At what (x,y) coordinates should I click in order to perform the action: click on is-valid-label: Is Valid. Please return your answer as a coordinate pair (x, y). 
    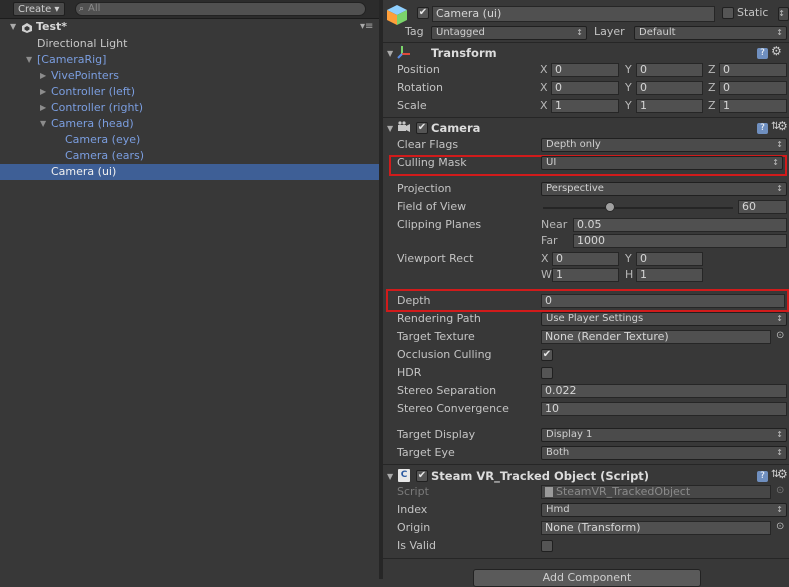
    Looking at the image, I should click on (416, 545).